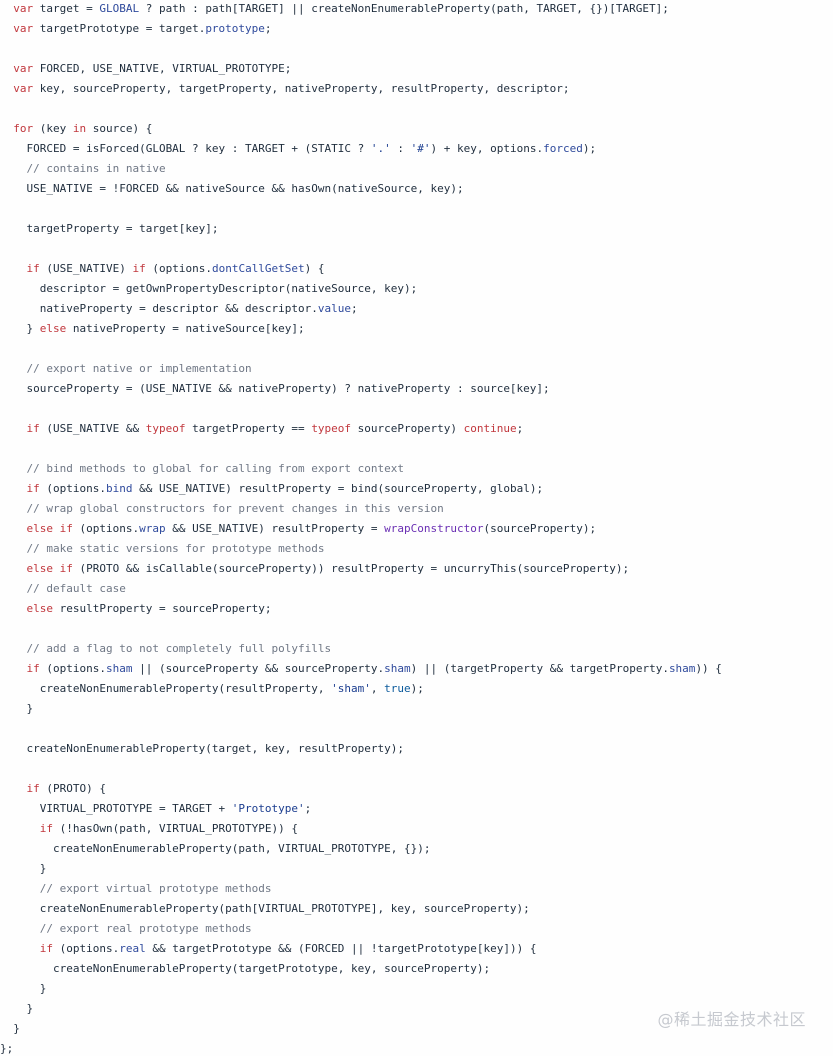 The width and height of the screenshot is (833, 1056). What do you see at coordinates (136, 888) in the screenshot?
I see `code-token: // export virtual prototype methods` at bounding box center [136, 888].